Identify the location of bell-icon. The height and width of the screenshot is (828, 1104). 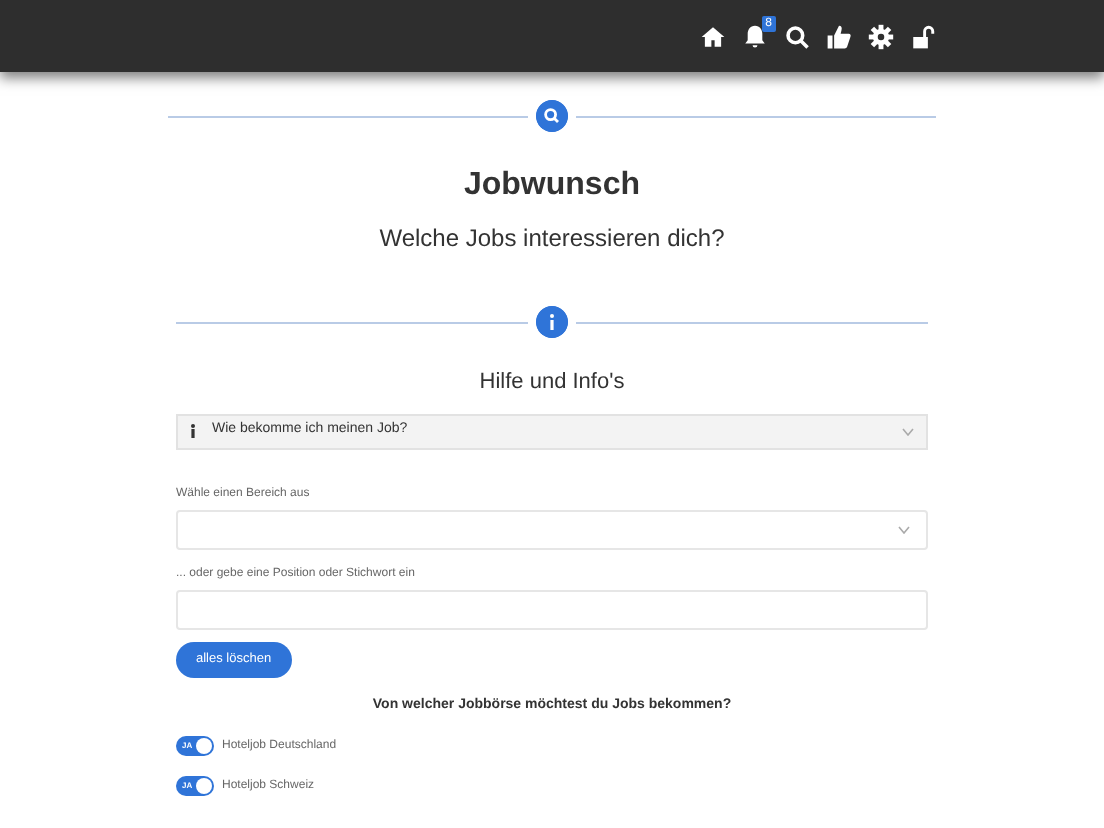
(755, 36).